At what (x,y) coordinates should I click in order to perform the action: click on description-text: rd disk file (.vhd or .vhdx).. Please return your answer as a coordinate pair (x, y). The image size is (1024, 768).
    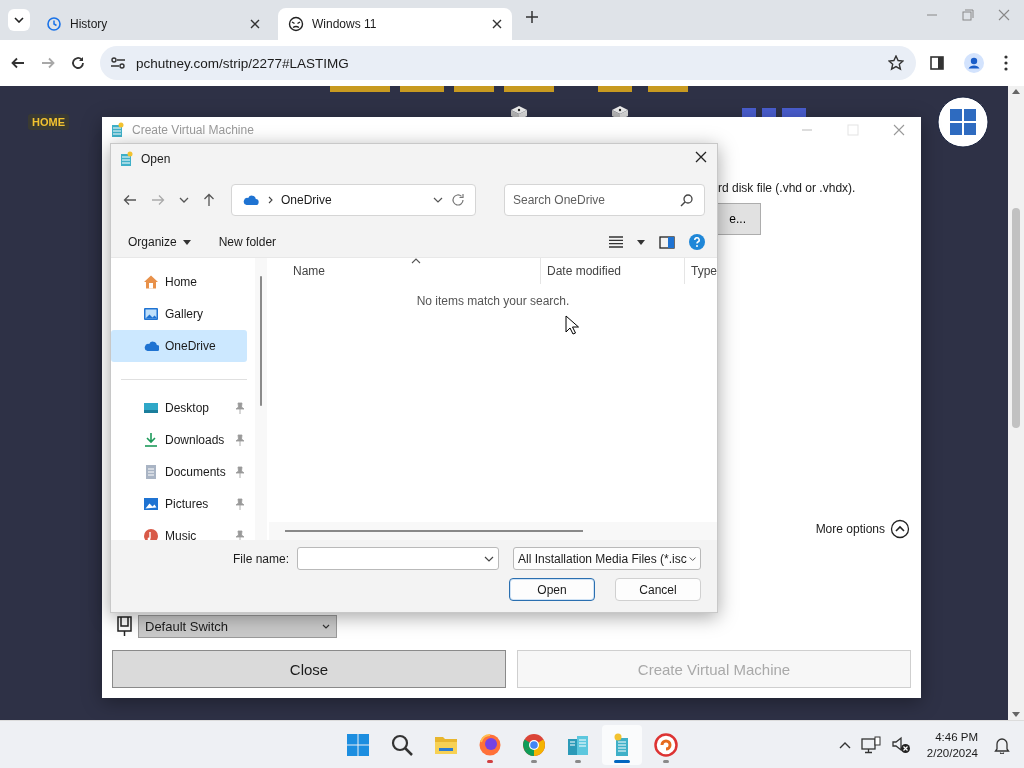
    Looking at the image, I should click on (787, 188).